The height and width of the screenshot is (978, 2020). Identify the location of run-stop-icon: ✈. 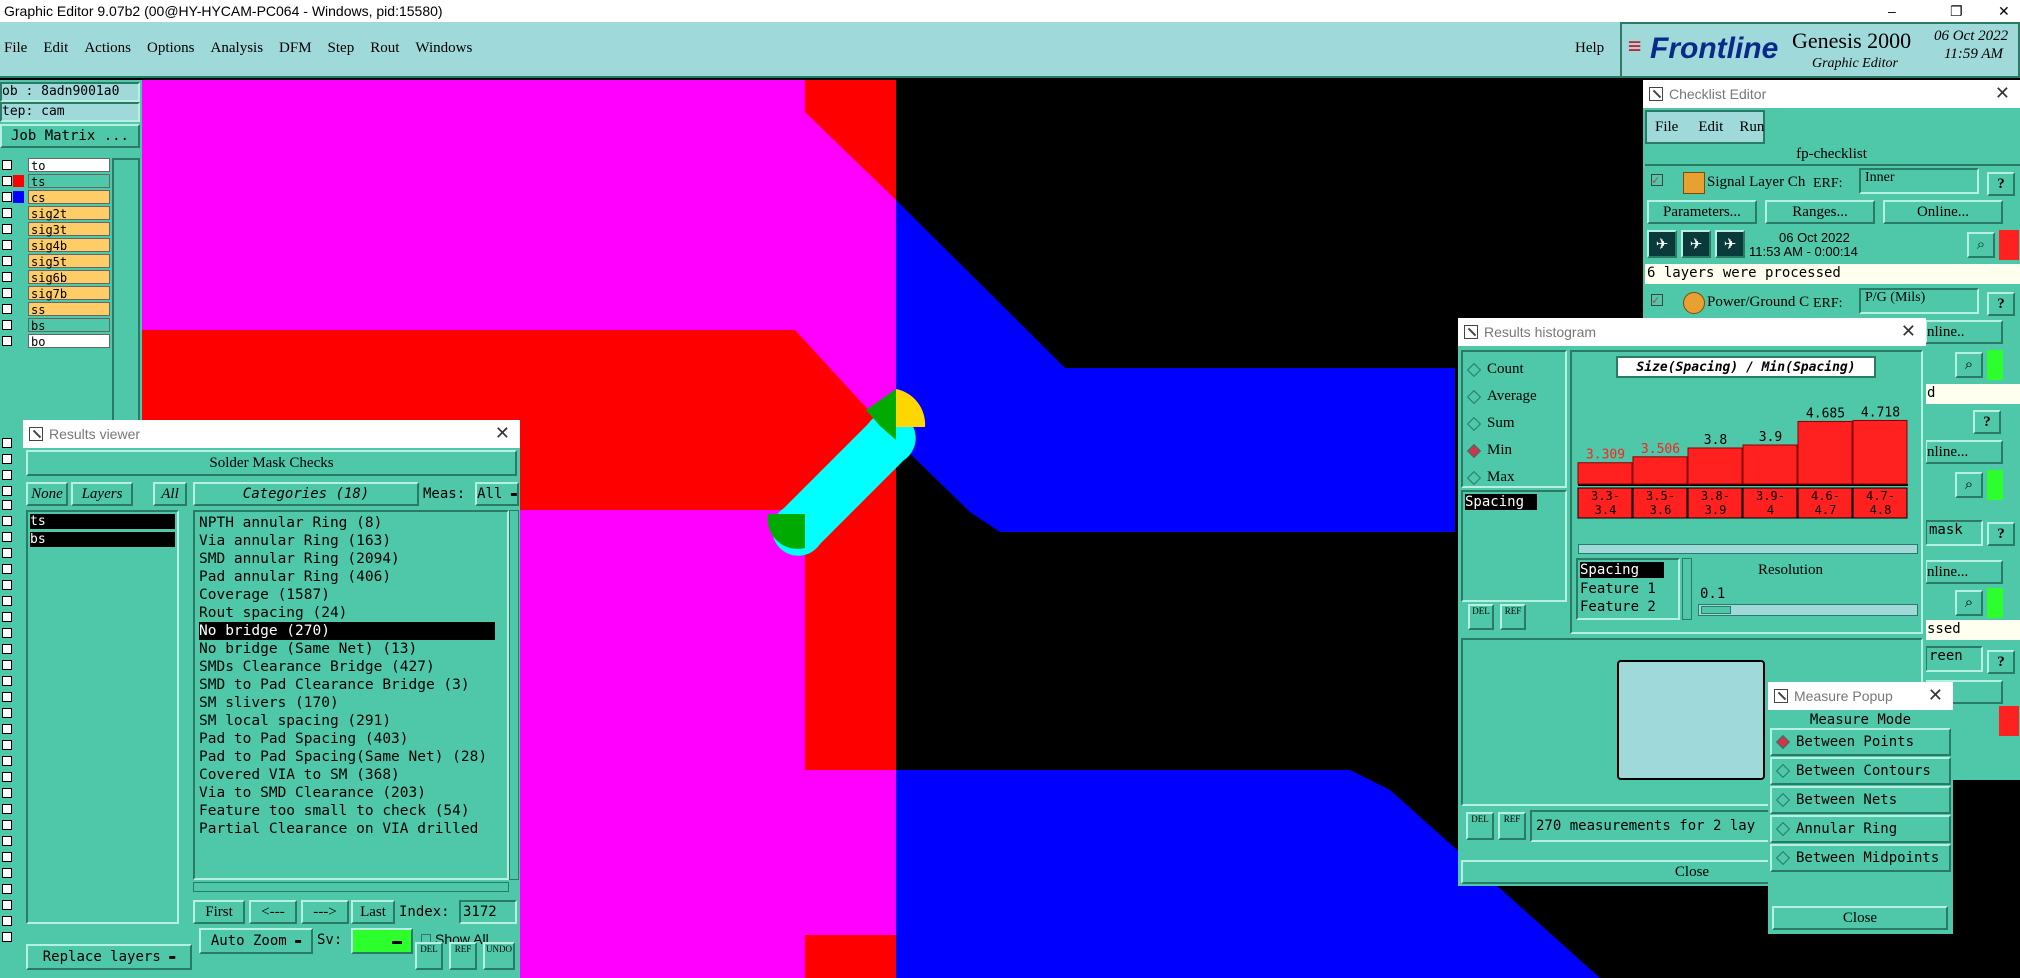
(1730, 244).